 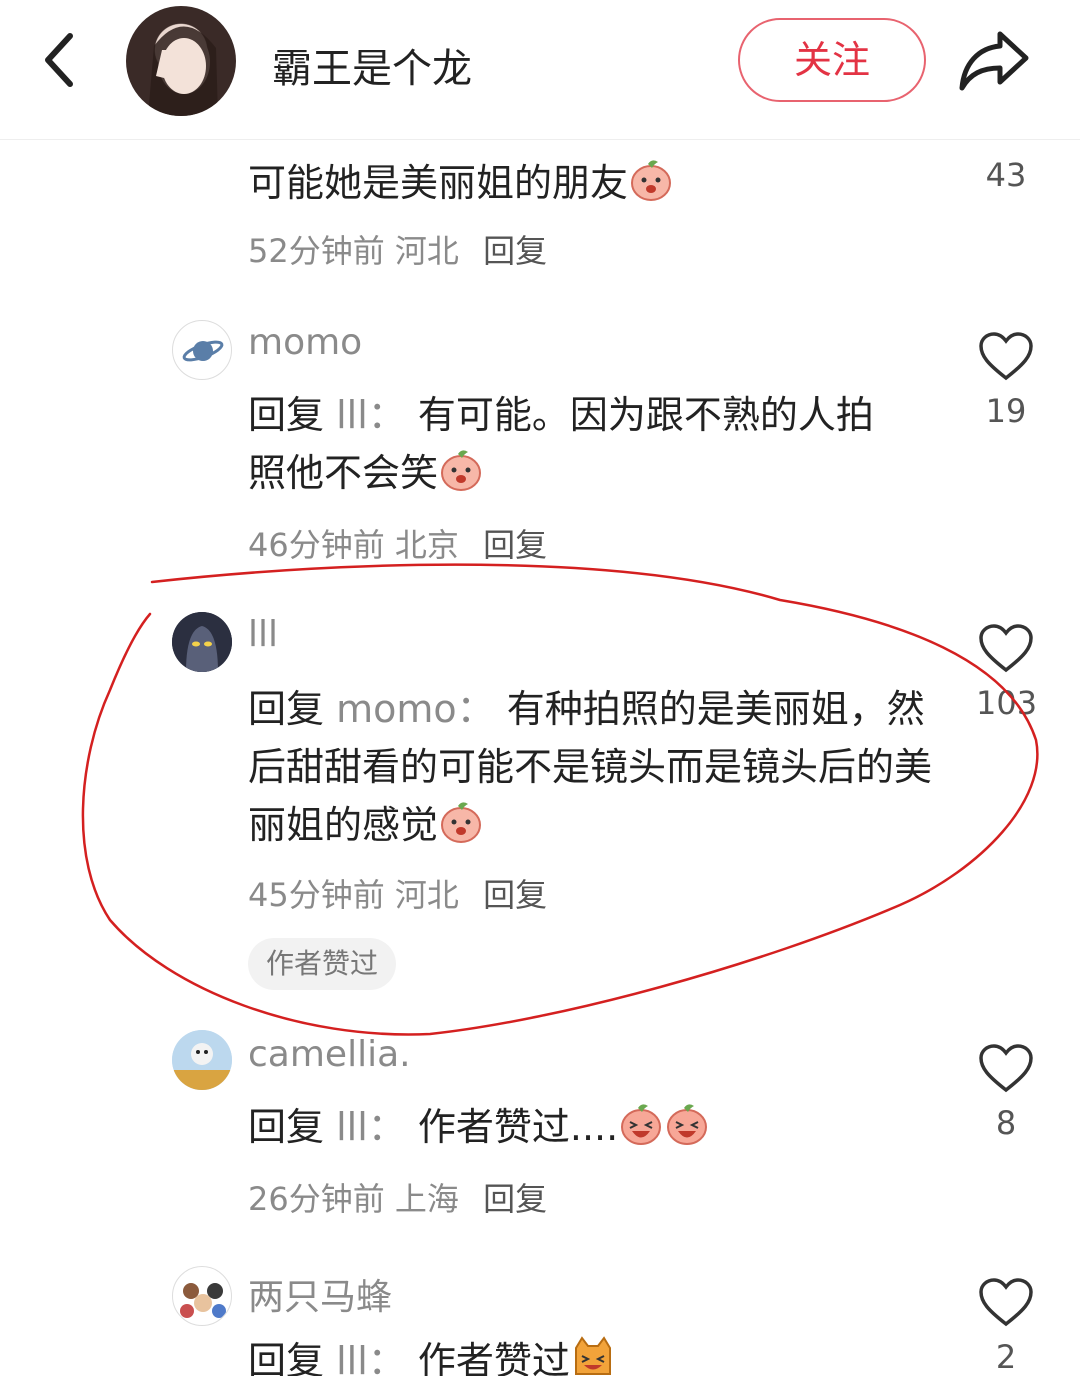 I want to click on username: 两只马蜂, so click(x=320, y=1294).